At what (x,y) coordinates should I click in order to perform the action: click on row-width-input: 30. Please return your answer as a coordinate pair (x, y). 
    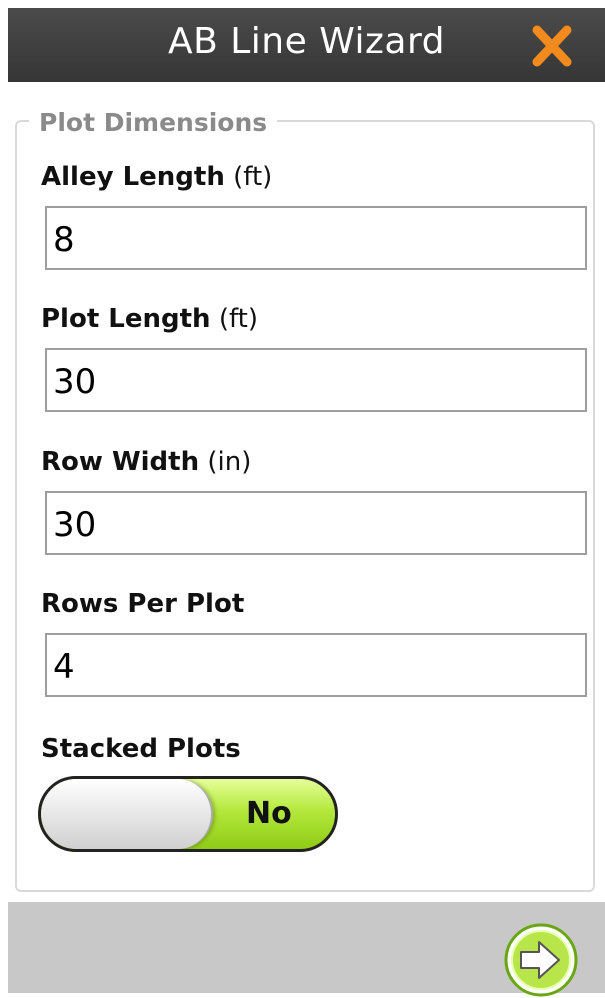
    Looking at the image, I should click on (316, 523).